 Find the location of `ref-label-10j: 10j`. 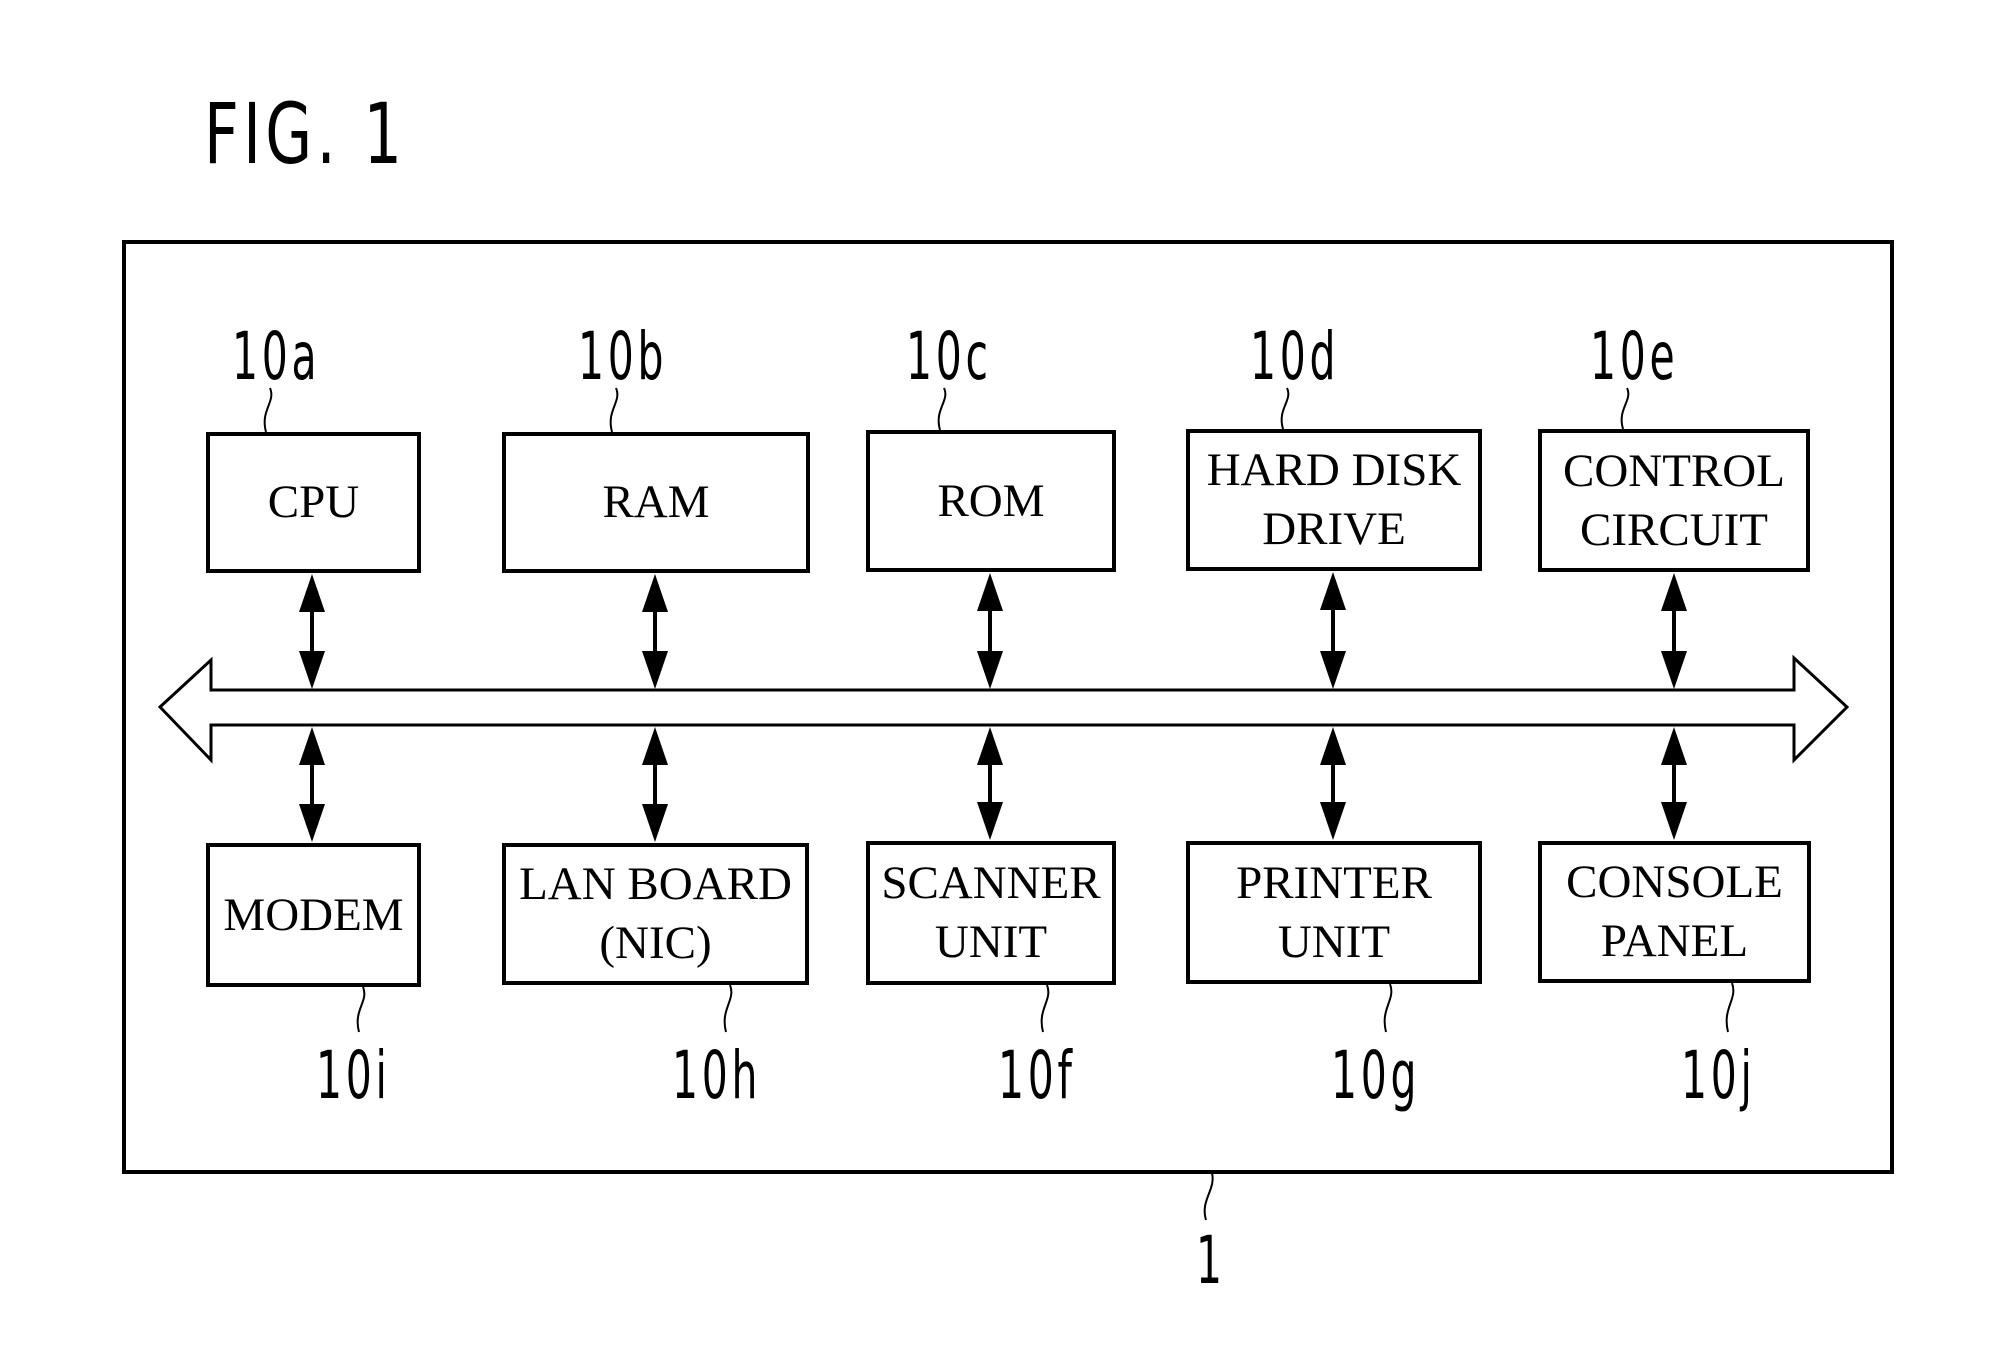

ref-label-10j: 10j is located at coordinates (1718, 1075).